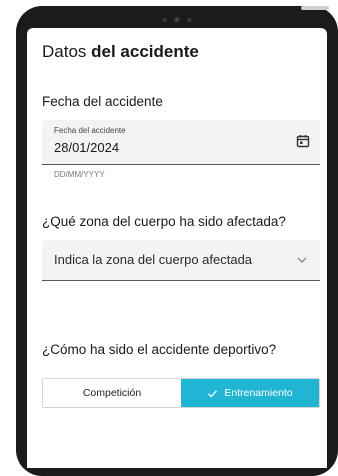  What do you see at coordinates (90, 130) in the screenshot?
I see `date-field-label: Fecha del accidente` at bounding box center [90, 130].